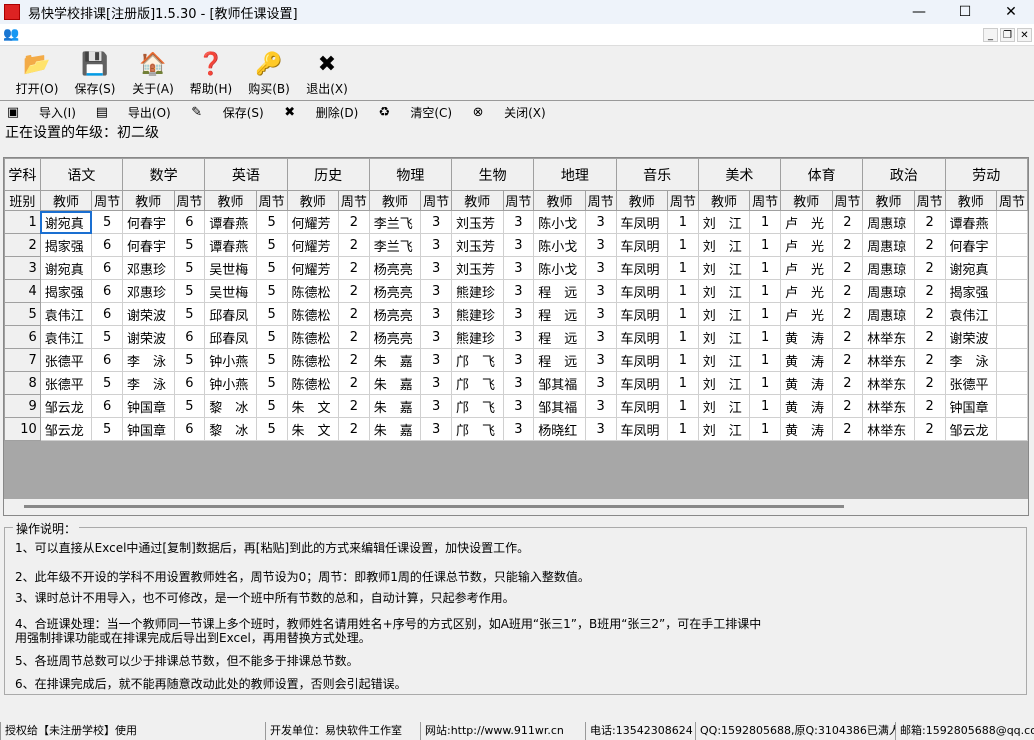 This screenshot has width=1034, height=740. I want to click on teacher-cell: 钟小燕, so click(230, 383).